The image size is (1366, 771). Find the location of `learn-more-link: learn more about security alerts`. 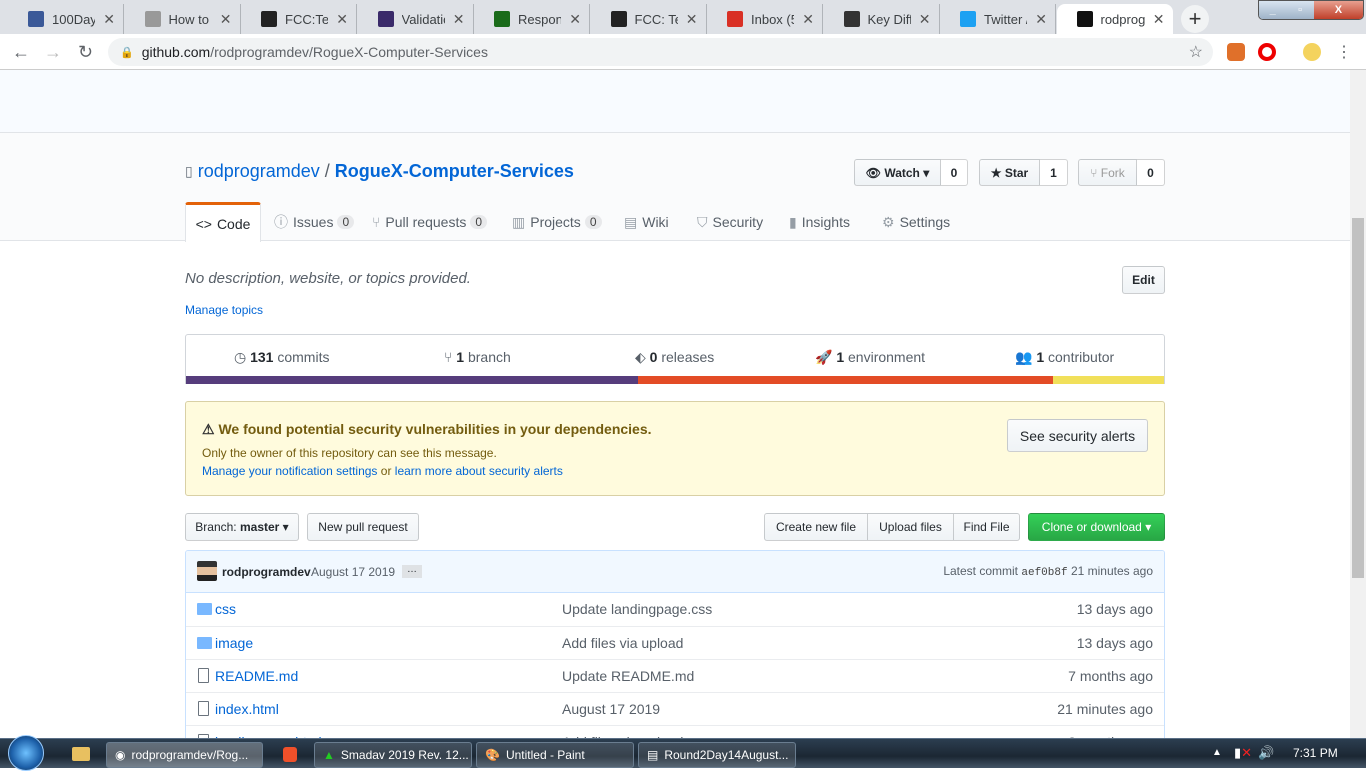

learn-more-link: learn more about security alerts is located at coordinates (479, 471).